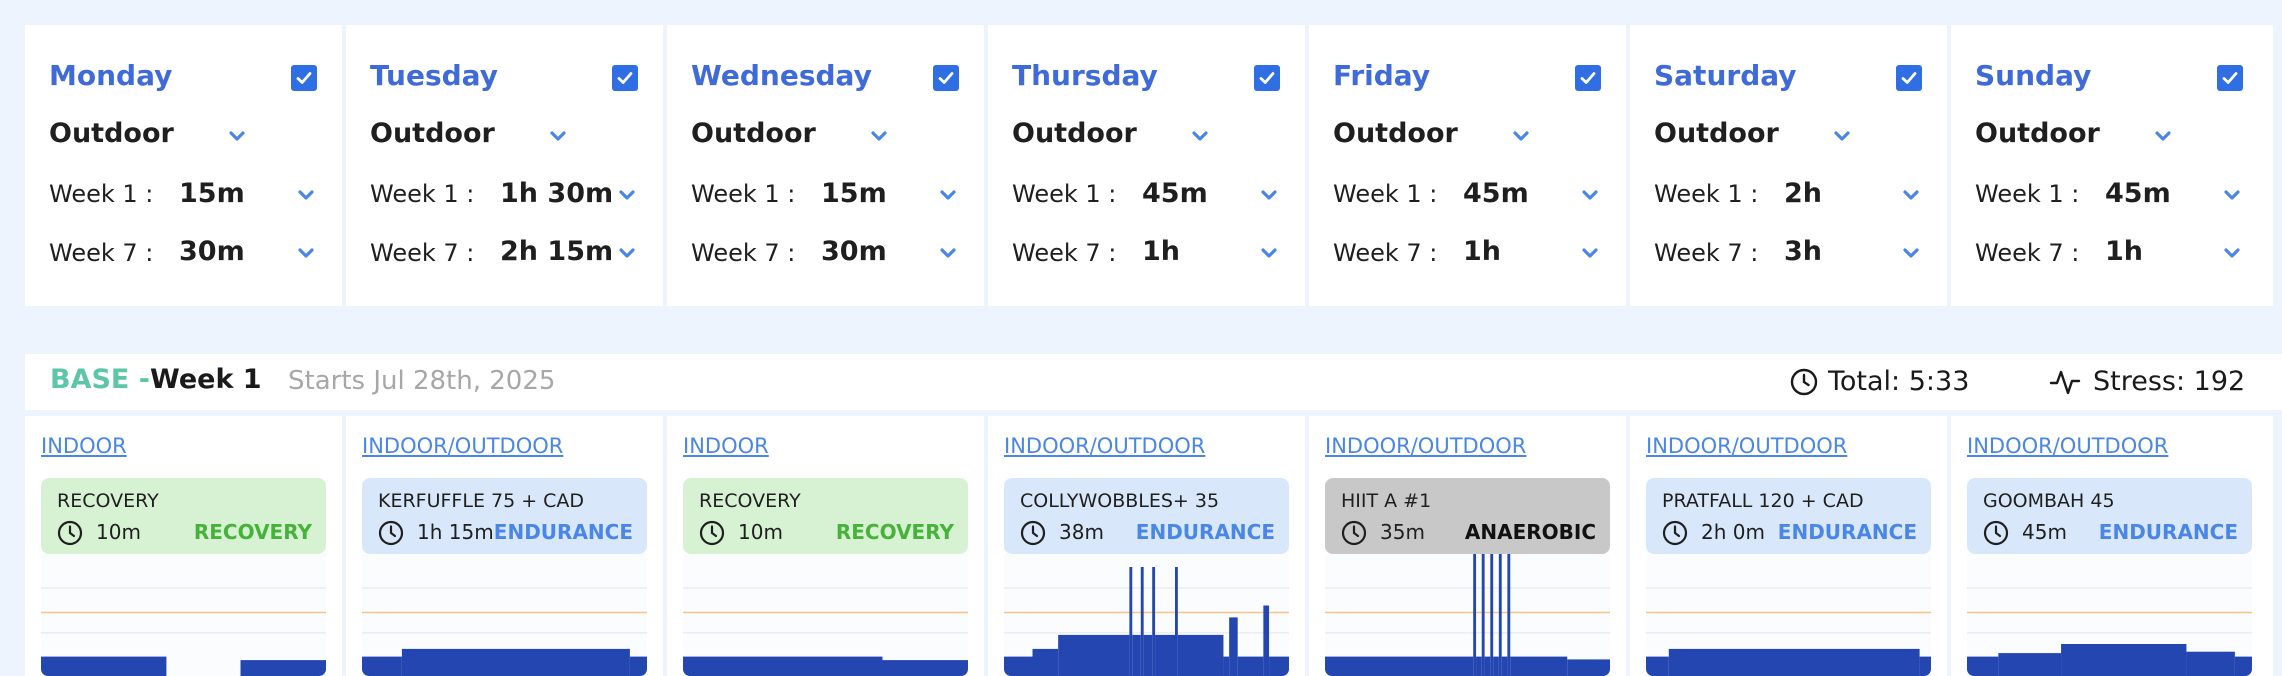 Image resolution: width=2282 pixels, height=676 pixels. I want to click on day-card-friday: Friday Outdoor Week 1 : 45m Week 7 : 1h, so click(1467, 165).